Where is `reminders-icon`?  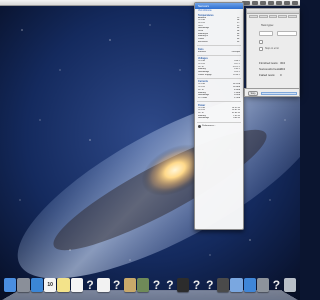
reminders-icon is located at coordinates (76, 285).